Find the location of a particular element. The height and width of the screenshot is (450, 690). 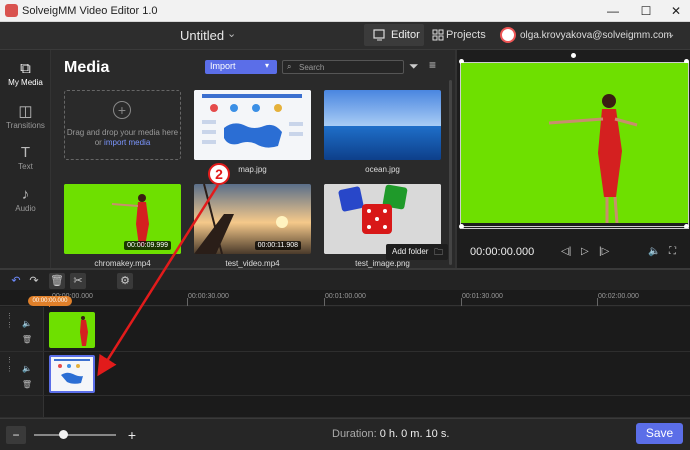

media-title: Media is located at coordinates (87, 67).